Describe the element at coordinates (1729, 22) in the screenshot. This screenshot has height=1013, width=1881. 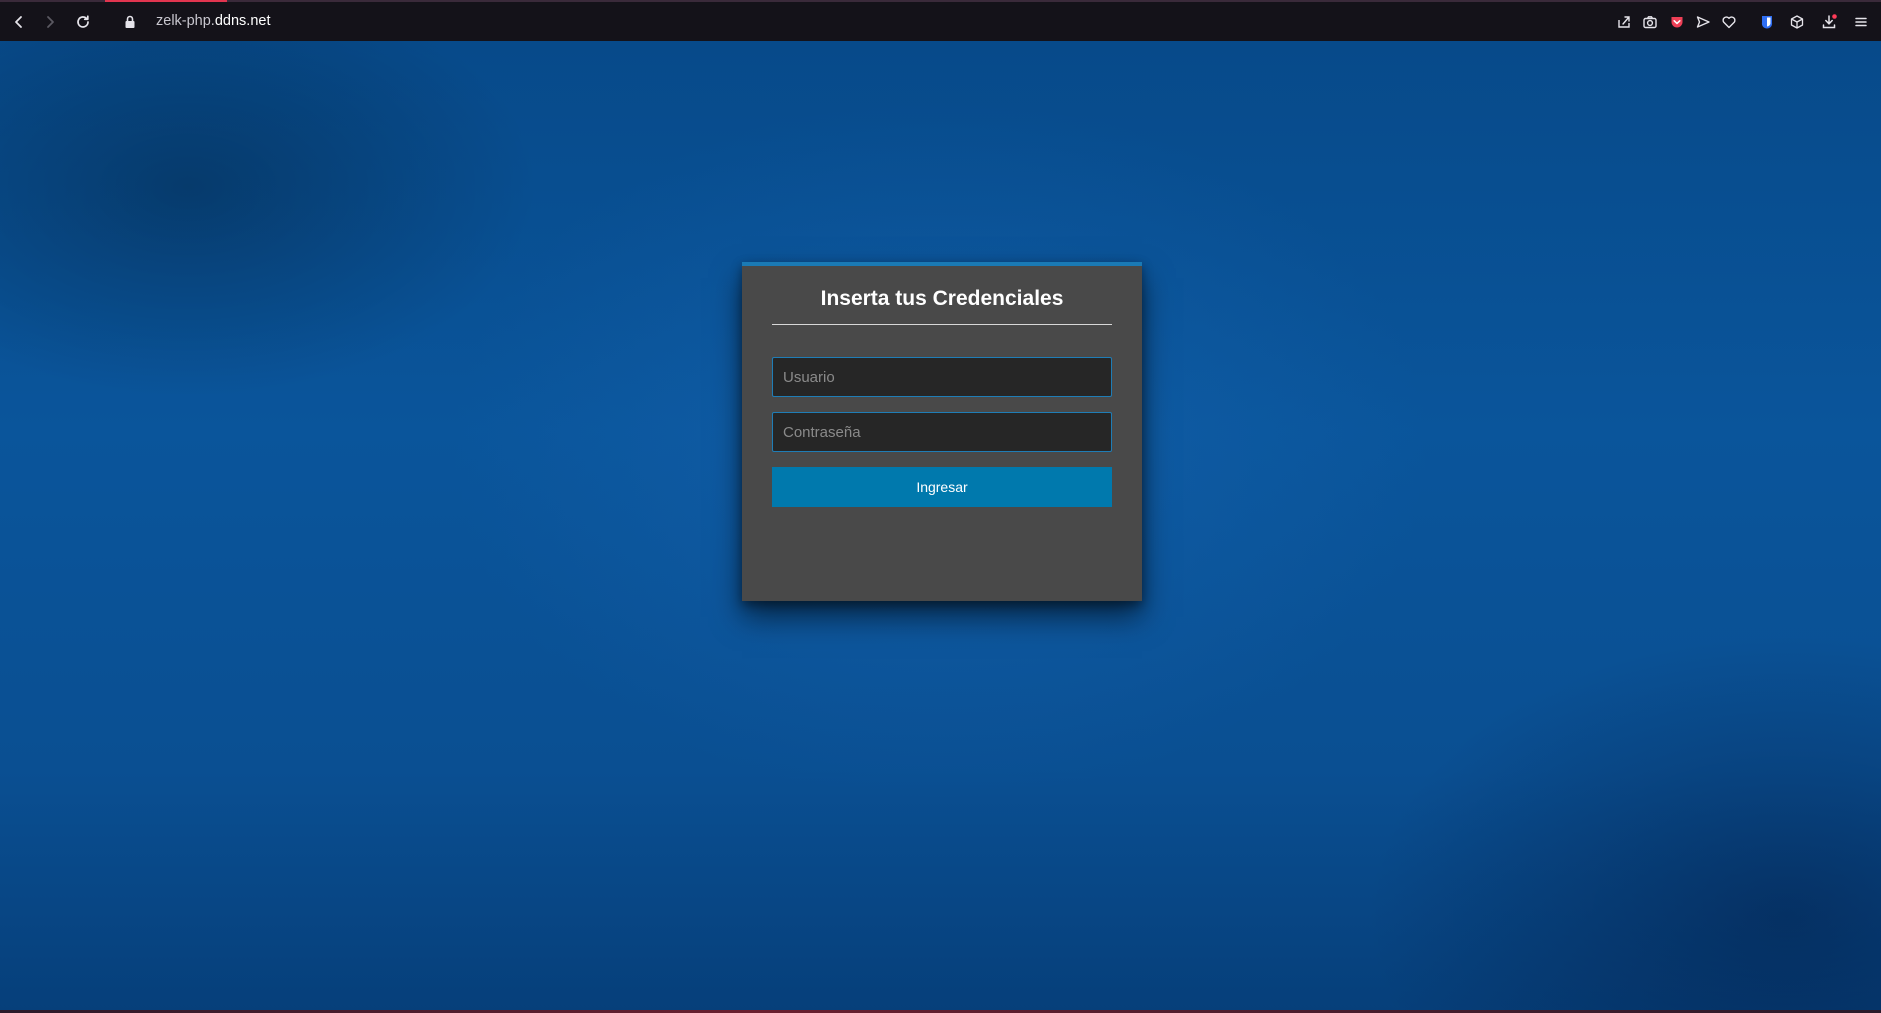
I see `heart-icon` at that location.